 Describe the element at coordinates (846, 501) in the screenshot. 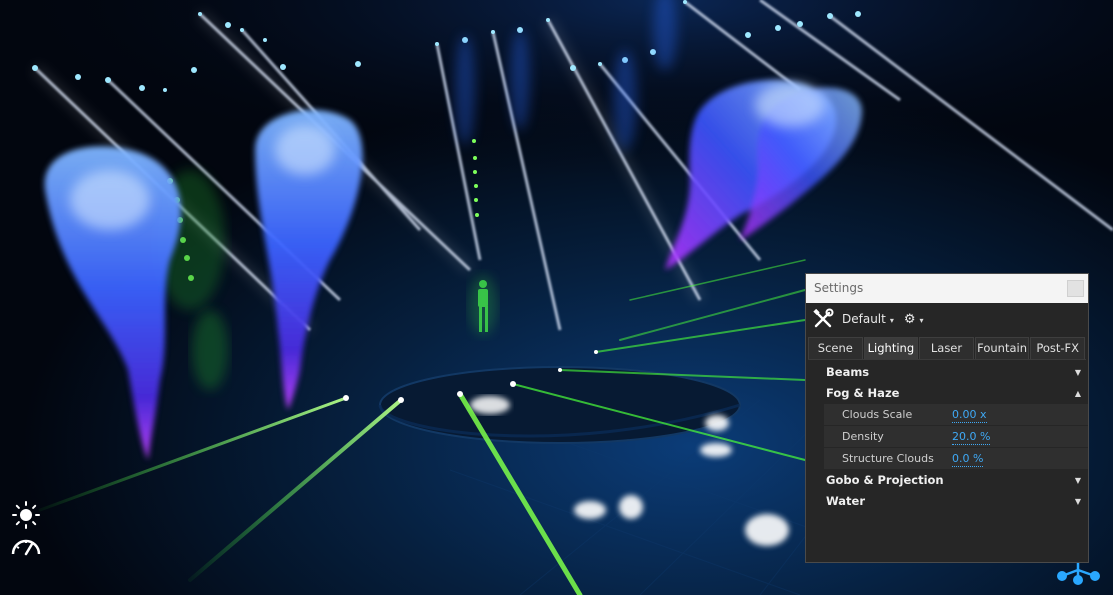

I see `group-water-label: Water` at that location.